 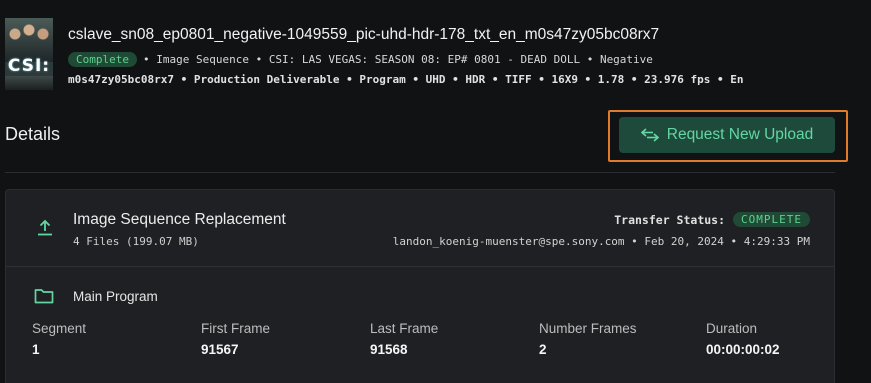 I want to click on number-frames-column: Number Frames 2, so click(x=588, y=339).